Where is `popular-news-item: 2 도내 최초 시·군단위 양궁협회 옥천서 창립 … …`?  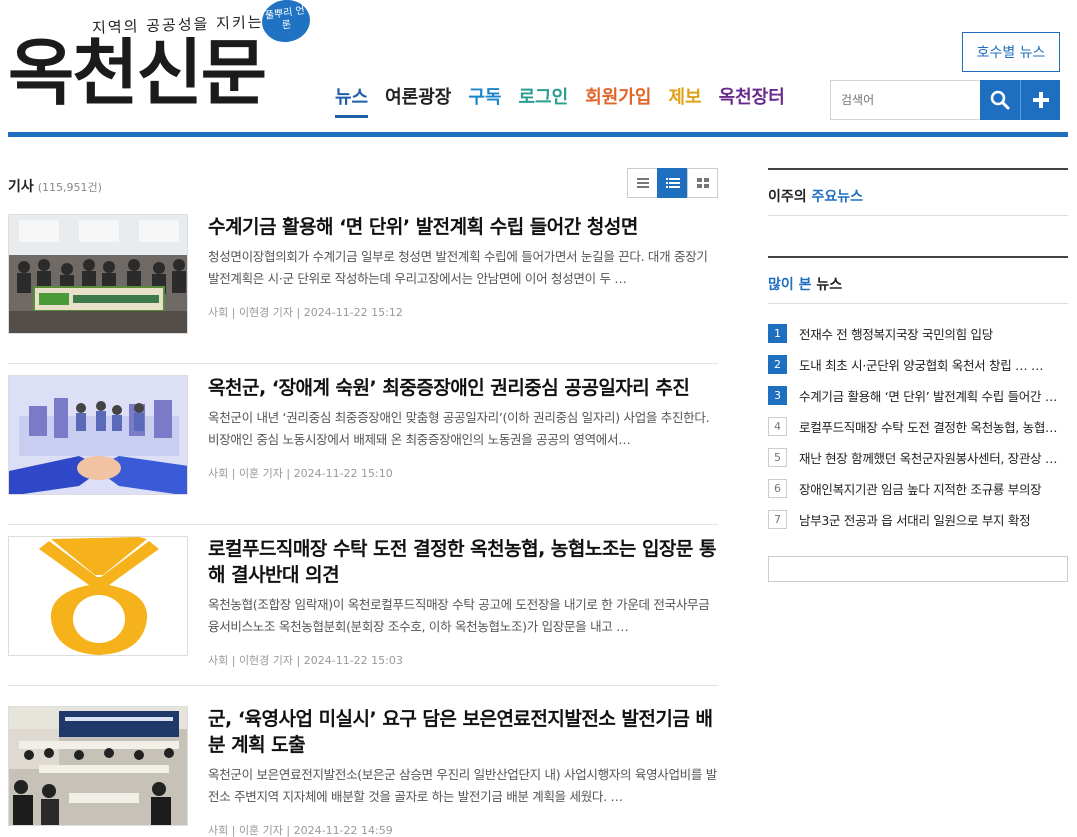 popular-news-item: 2 도내 최초 시·군단위 양궁협회 옥천서 창립 … … is located at coordinates (918, 364).